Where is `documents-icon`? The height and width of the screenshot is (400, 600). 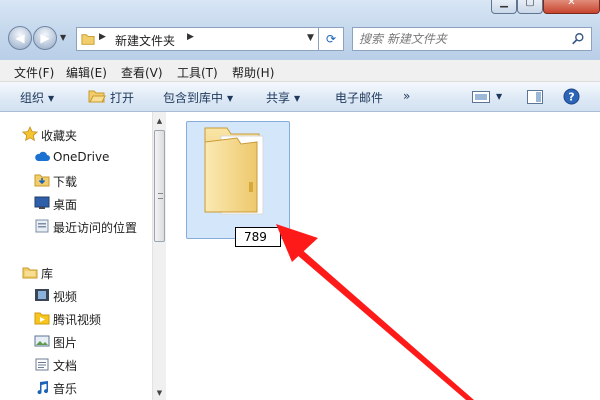
documents-icon is located at coordinates (42, 364).